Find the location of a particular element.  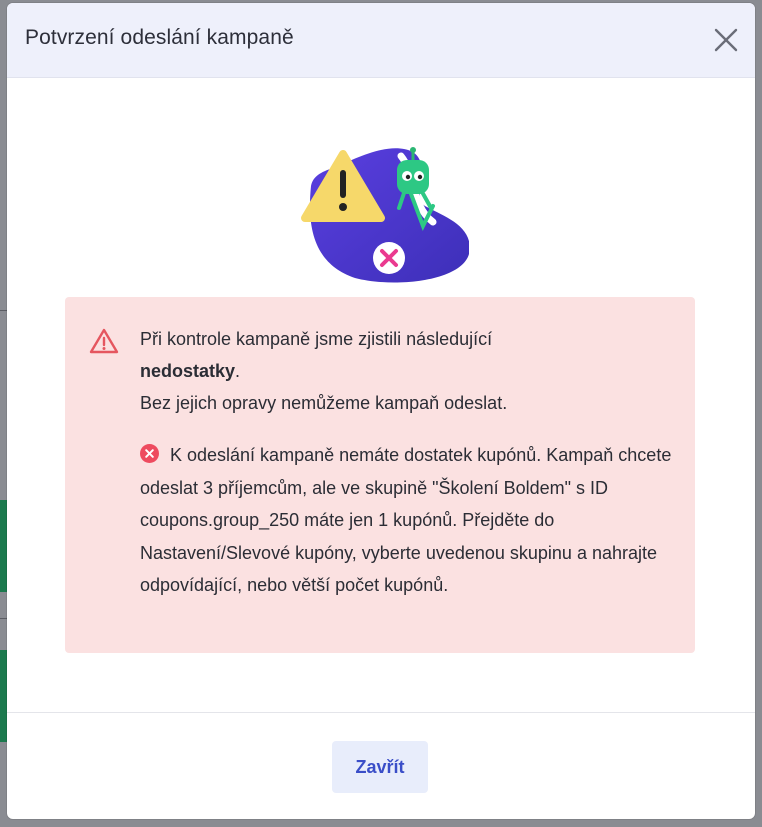

footer-divider is located at coordinates (381, 712).